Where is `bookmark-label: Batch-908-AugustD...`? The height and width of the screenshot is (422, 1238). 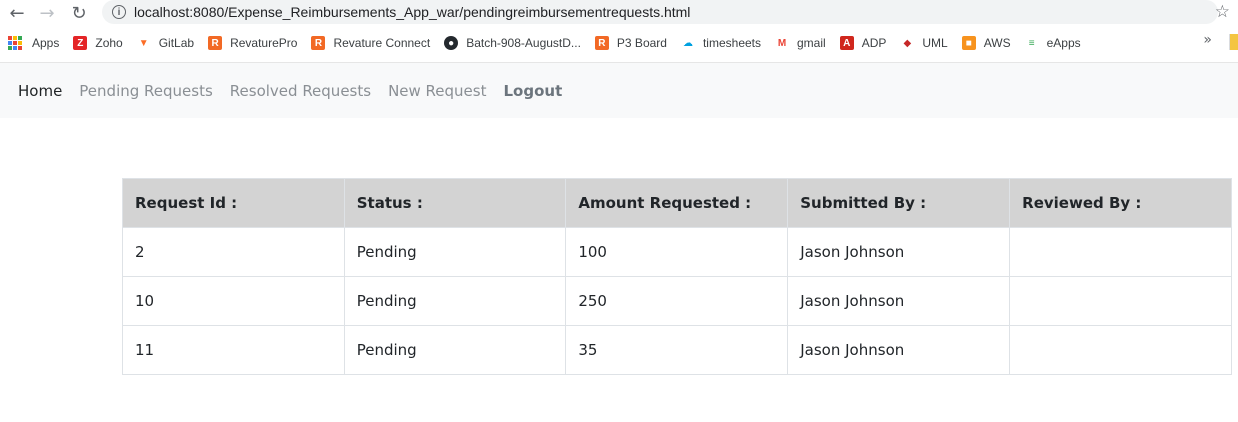 bookmark-label: Batch-908-AugustD... is located at coordinates (523, 43).